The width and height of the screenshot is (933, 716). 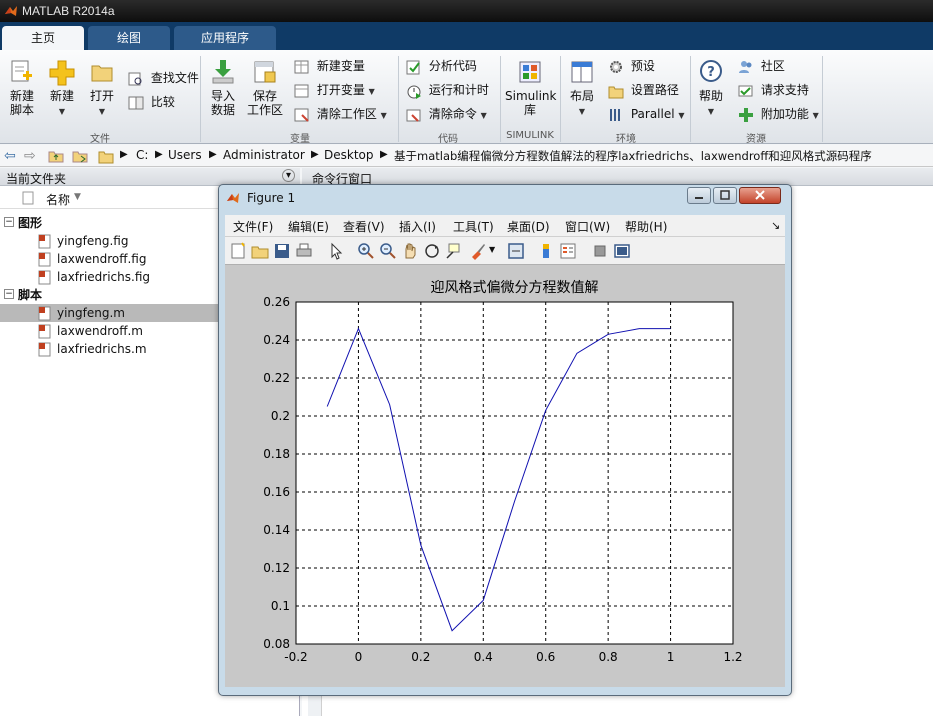 What do you see at coordinates (600, 251) in the screenshot?
I see `hide-plot-tools-icon` at bounding box center [600, 251].